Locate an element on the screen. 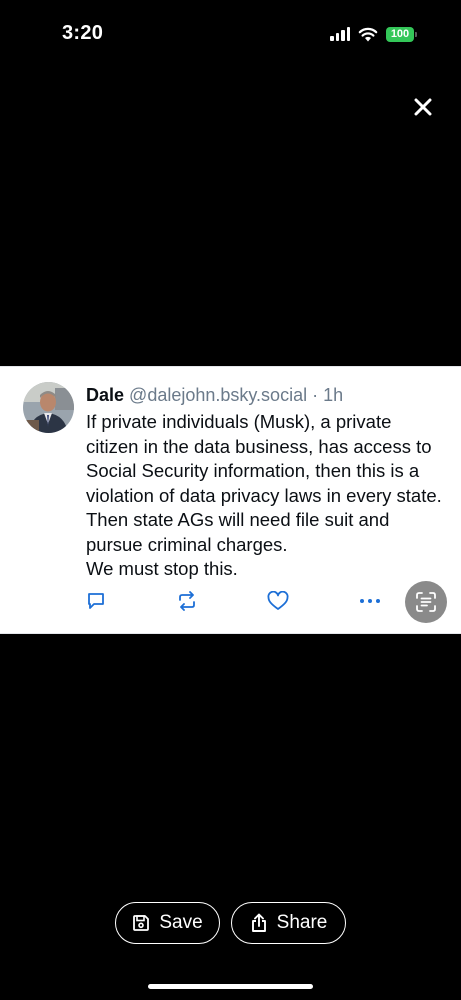  home-indicator is located at coordinates (230, 986).